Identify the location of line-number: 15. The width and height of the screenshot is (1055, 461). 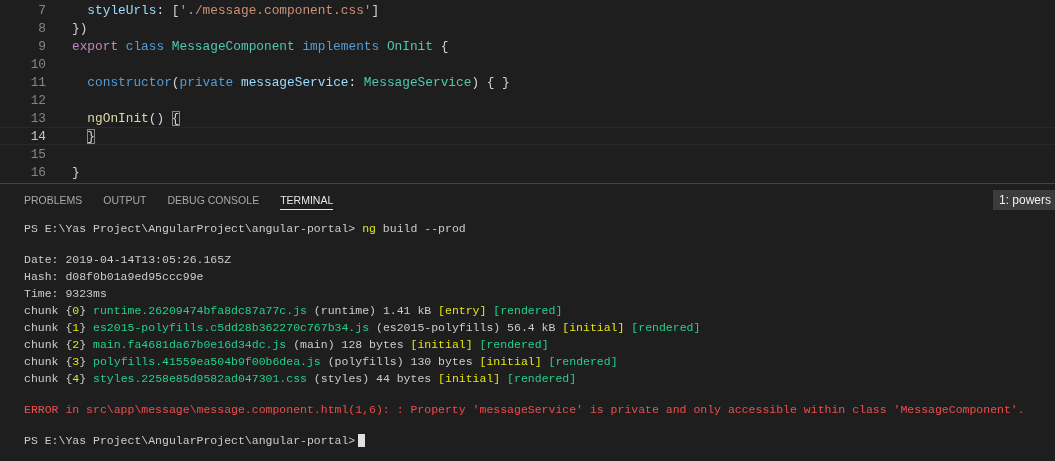
(37, 154).